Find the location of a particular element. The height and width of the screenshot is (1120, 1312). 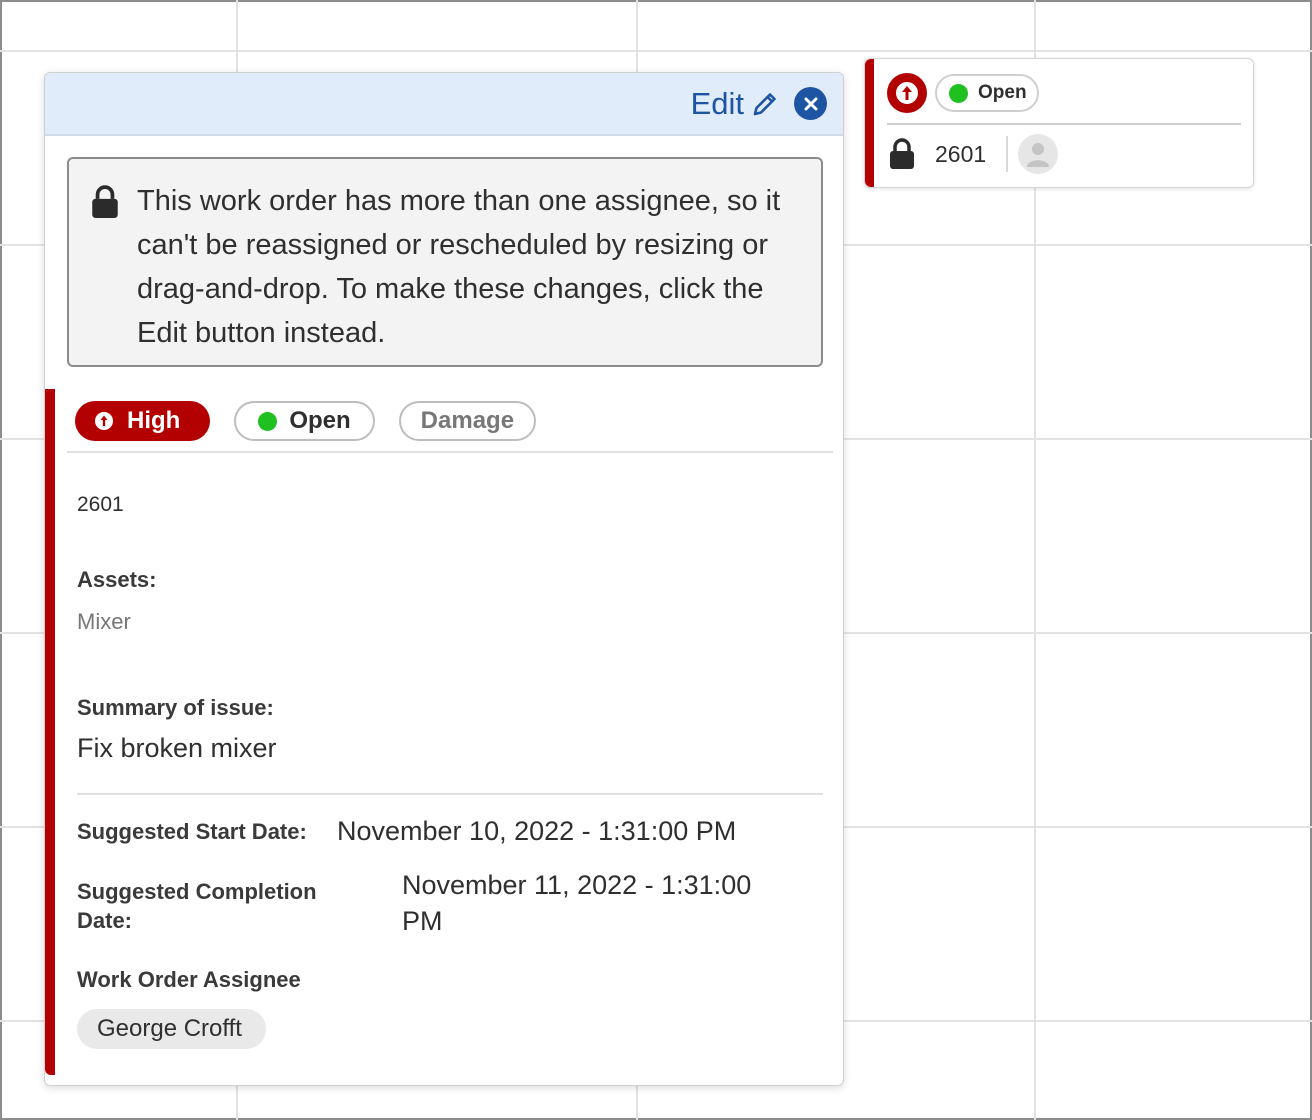

edit-button: Edit is located at coordinates (735, 104).